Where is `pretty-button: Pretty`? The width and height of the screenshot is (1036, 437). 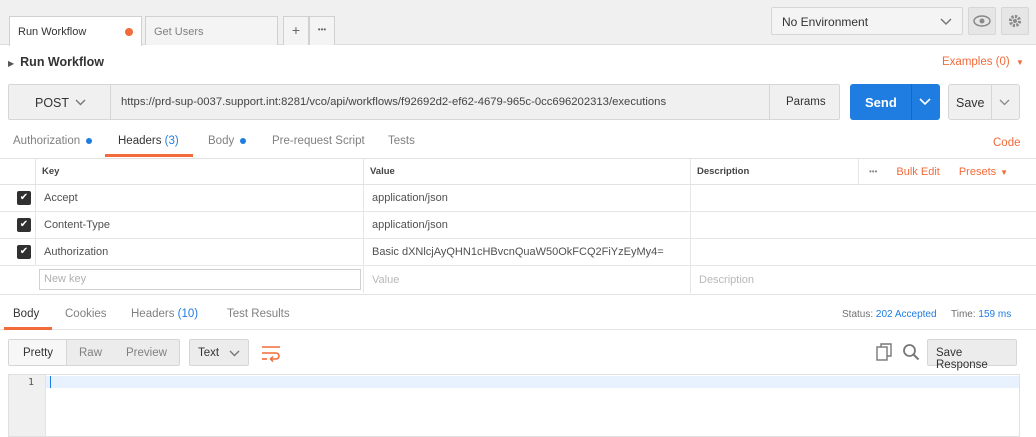
pretty-button: Pretty is located at coordinates (38, 352).